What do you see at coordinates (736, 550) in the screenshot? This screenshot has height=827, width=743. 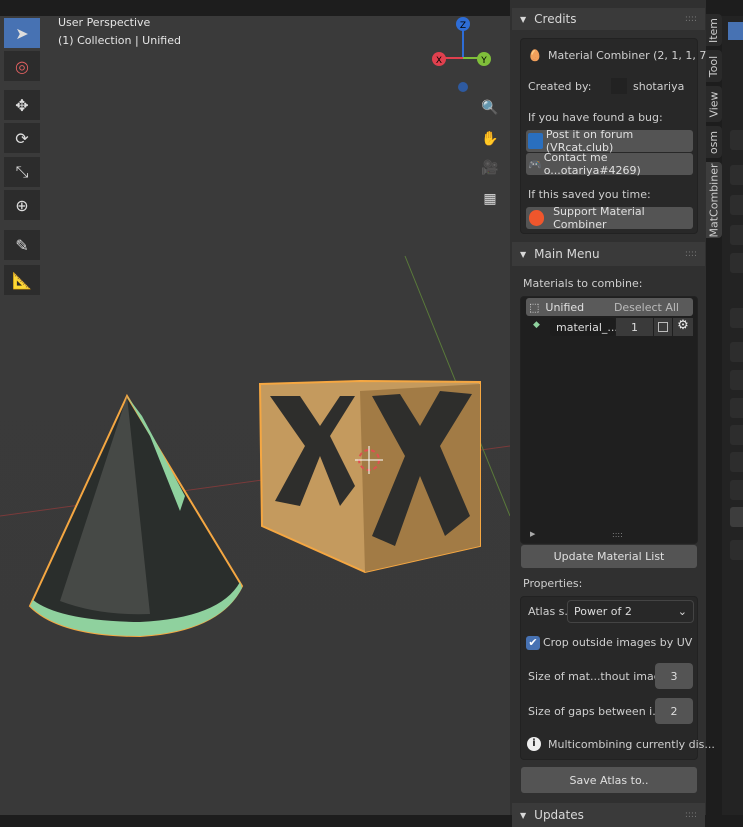 I see `texture-tab` at bounding box center [736, 550].